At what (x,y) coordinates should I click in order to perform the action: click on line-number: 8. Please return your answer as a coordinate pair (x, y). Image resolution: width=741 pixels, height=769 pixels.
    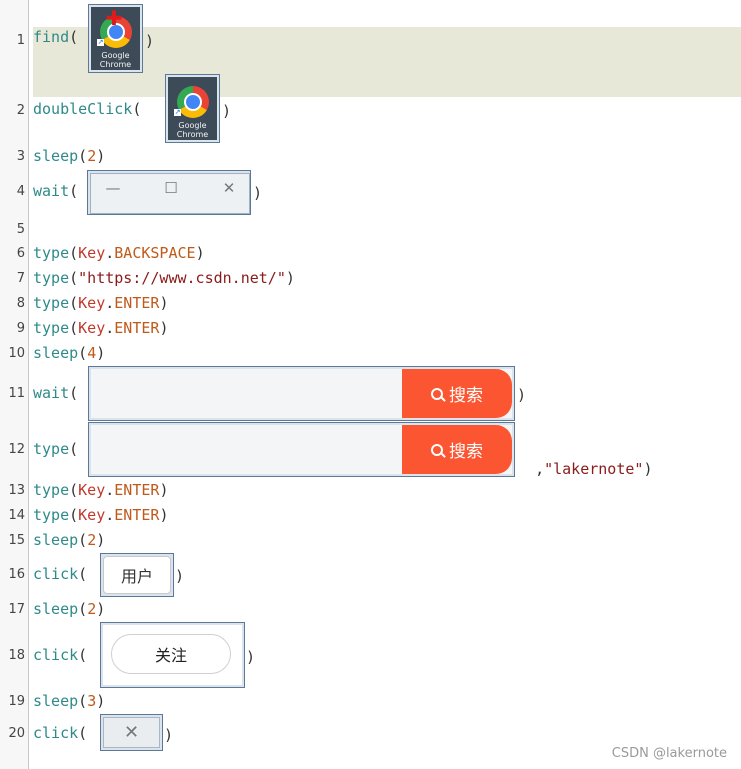
    Looking at the image, I should click on (20, 303).